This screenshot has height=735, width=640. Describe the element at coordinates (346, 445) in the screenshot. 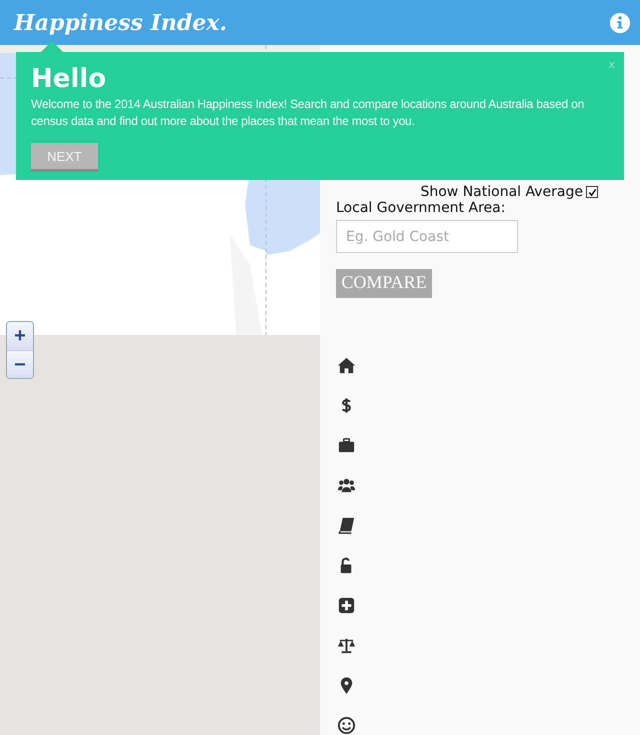

I see `briefcase-icon` at that location.